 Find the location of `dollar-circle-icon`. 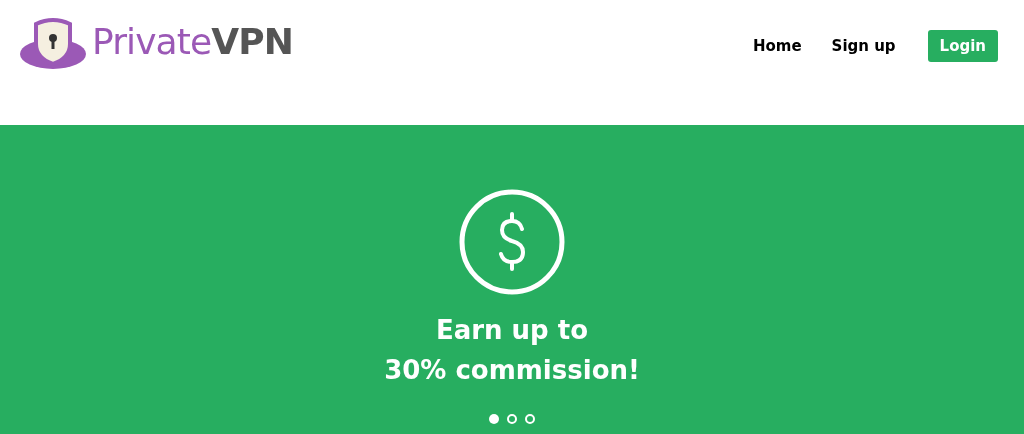

dollar-circle-icon is located at coordinates (512, 242).